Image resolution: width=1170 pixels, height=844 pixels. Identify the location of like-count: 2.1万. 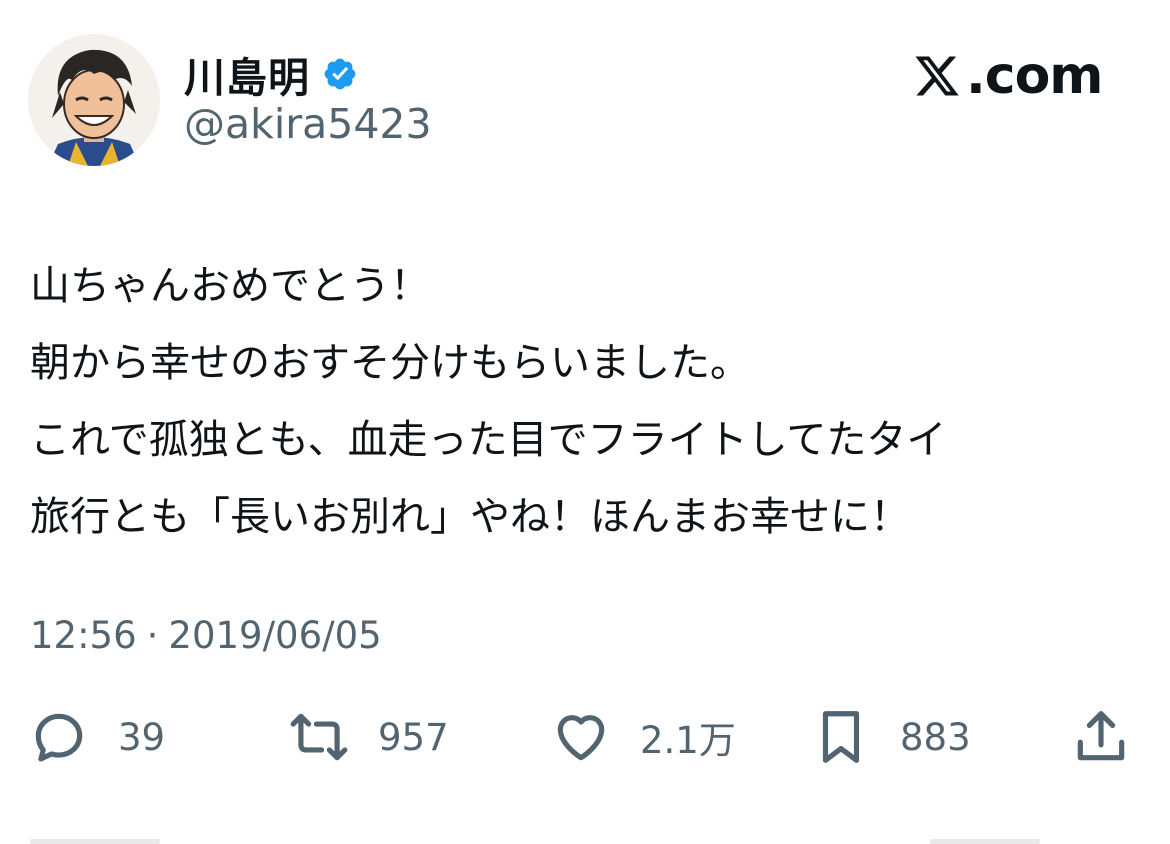
(688, 740).